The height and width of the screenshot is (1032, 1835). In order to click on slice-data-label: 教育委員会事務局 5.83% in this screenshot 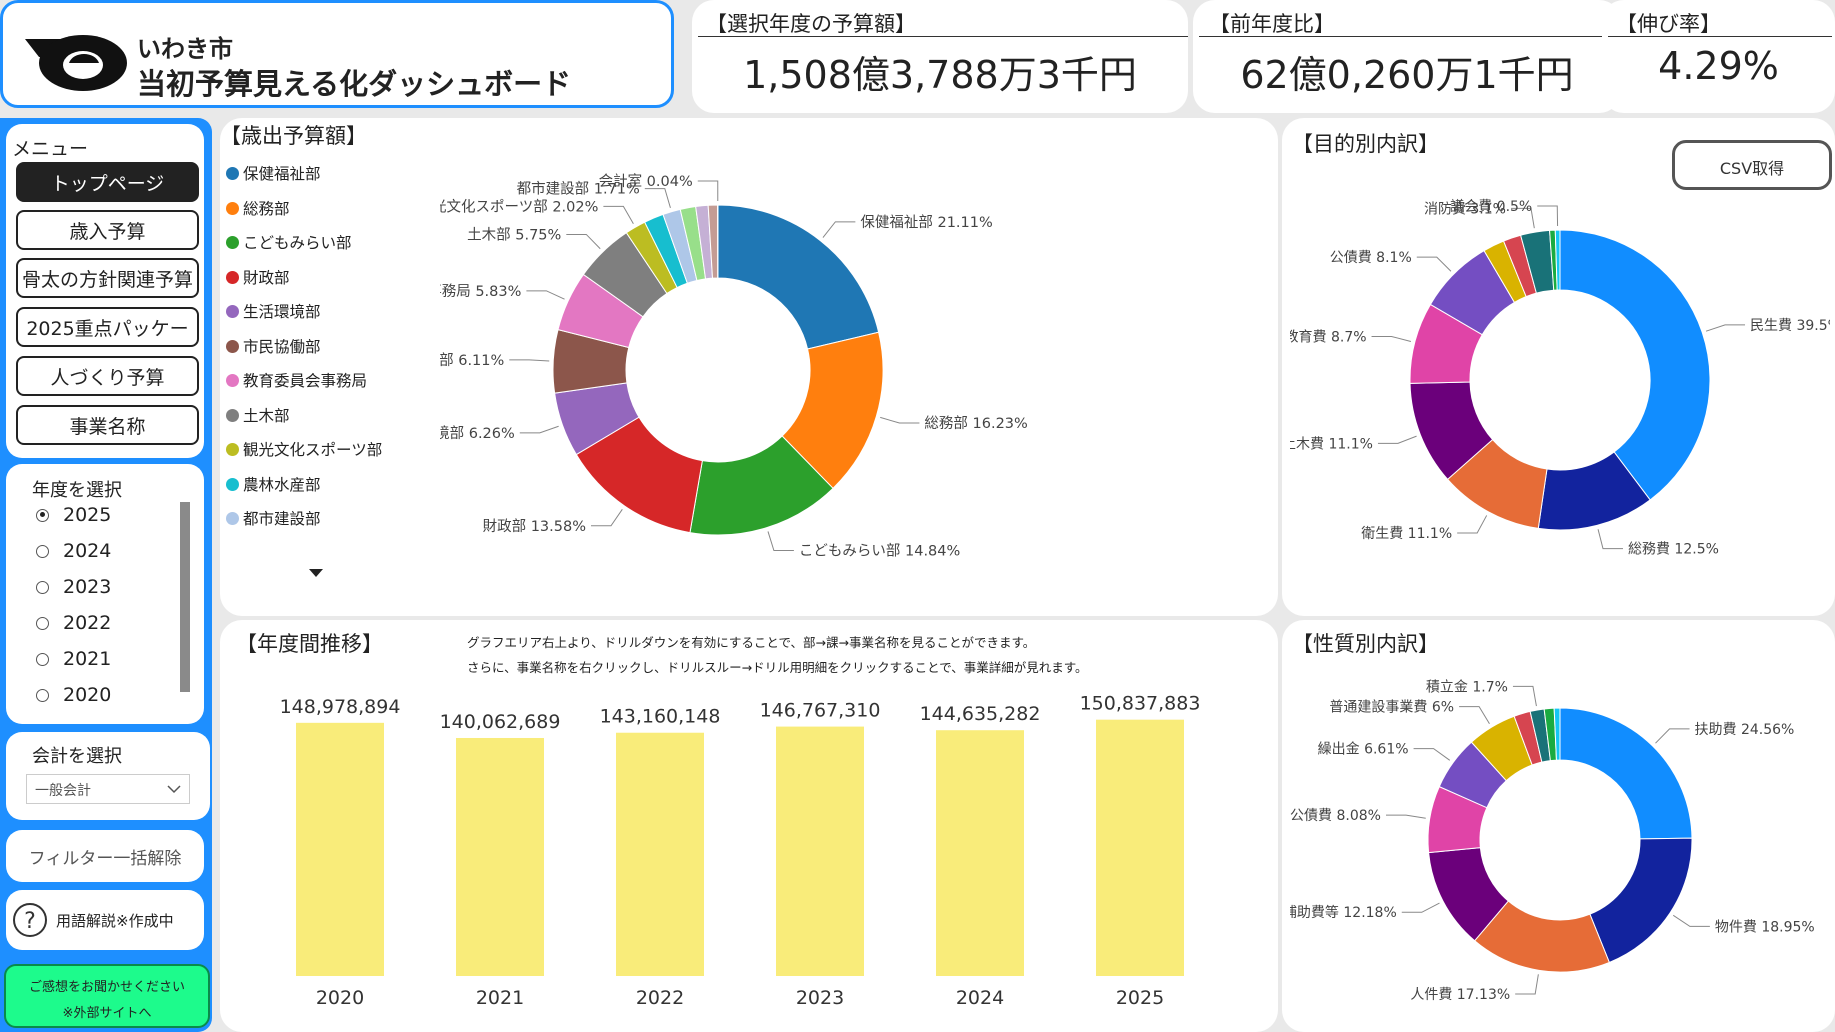, I will do `click(480, 291)`.